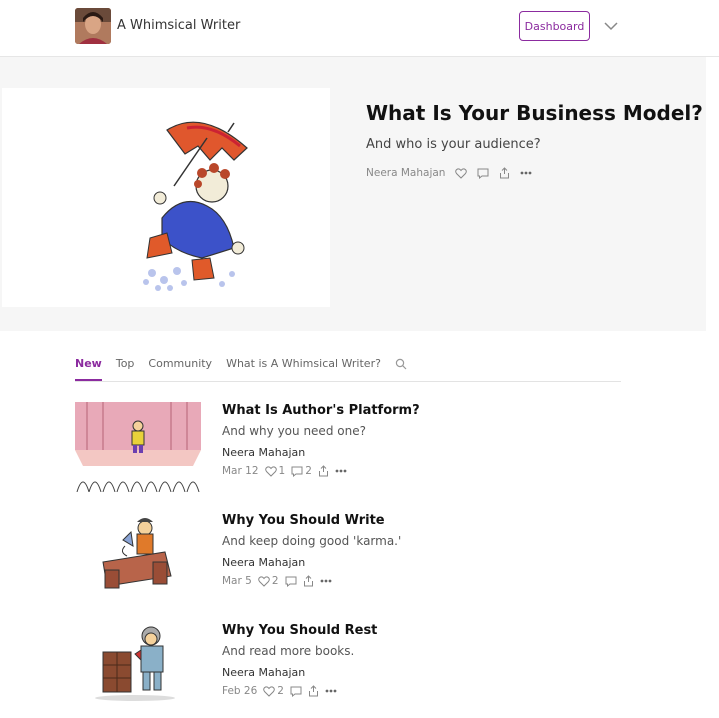 This screenshot has width=719, height=718. Describe the element at coordinates (237, 581) in the screenshot. I see `post-date: Mar 5` at that location.